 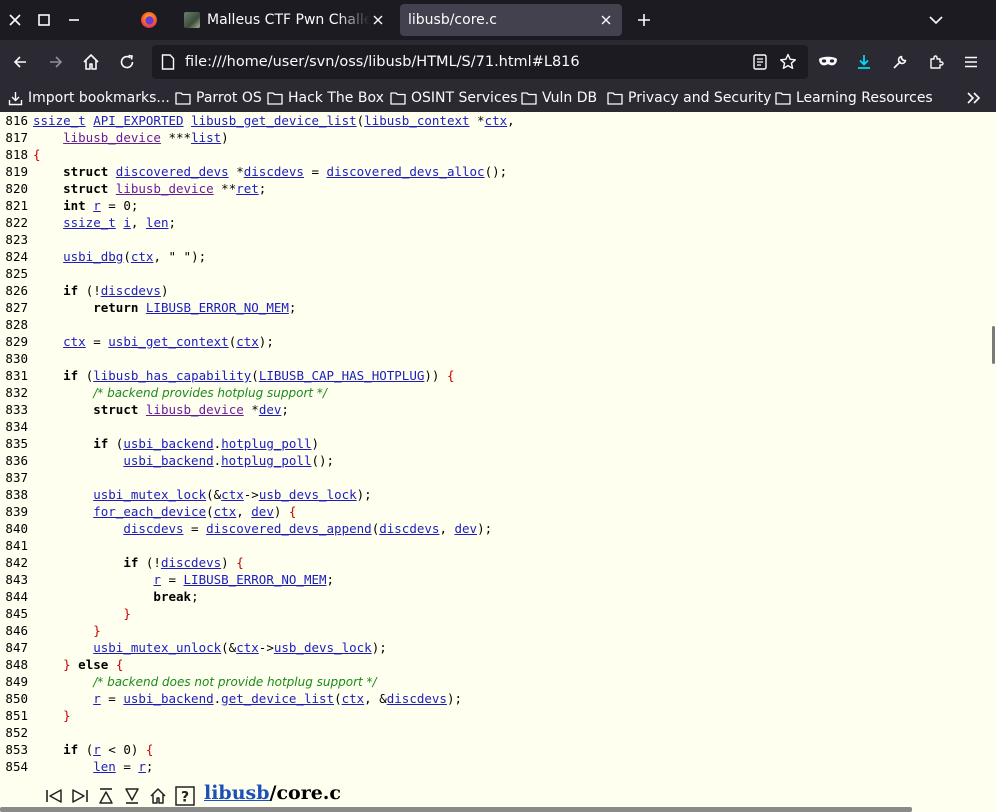 I want to click on vertical-scrollbar-thumb, so click(x=993, y=345).